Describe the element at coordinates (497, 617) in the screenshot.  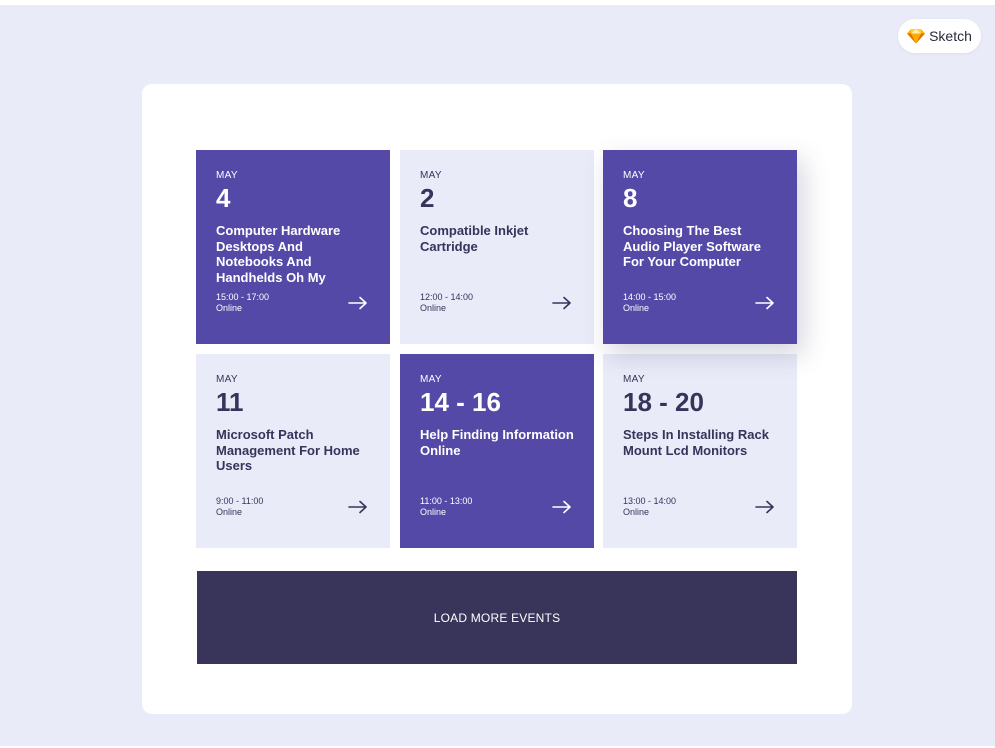
I see `load-more-events-button: LOAD MORE EVENTS` at that location.